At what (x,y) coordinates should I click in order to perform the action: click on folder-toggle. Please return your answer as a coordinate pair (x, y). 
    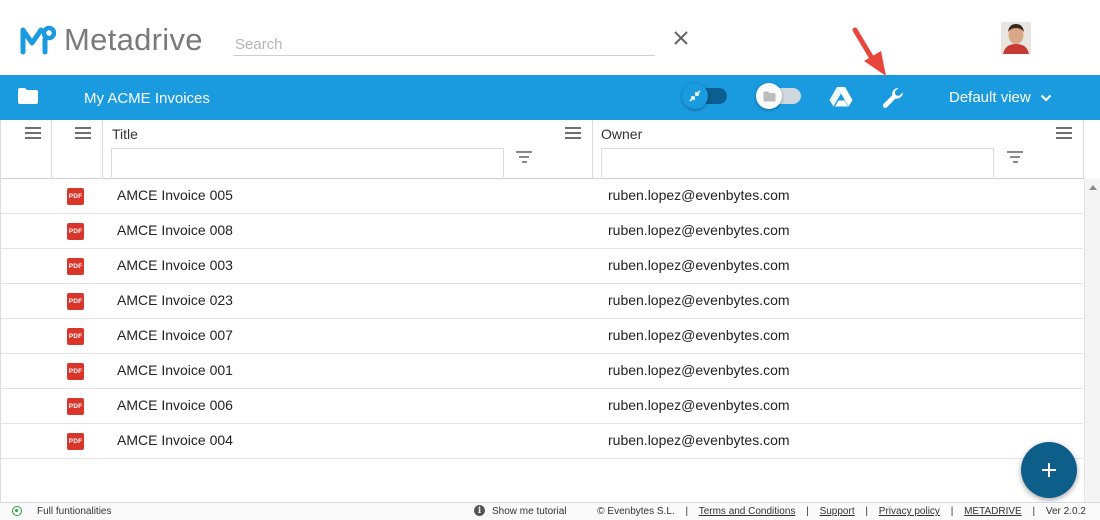
    Looking at the image, I should click on (778, 96).